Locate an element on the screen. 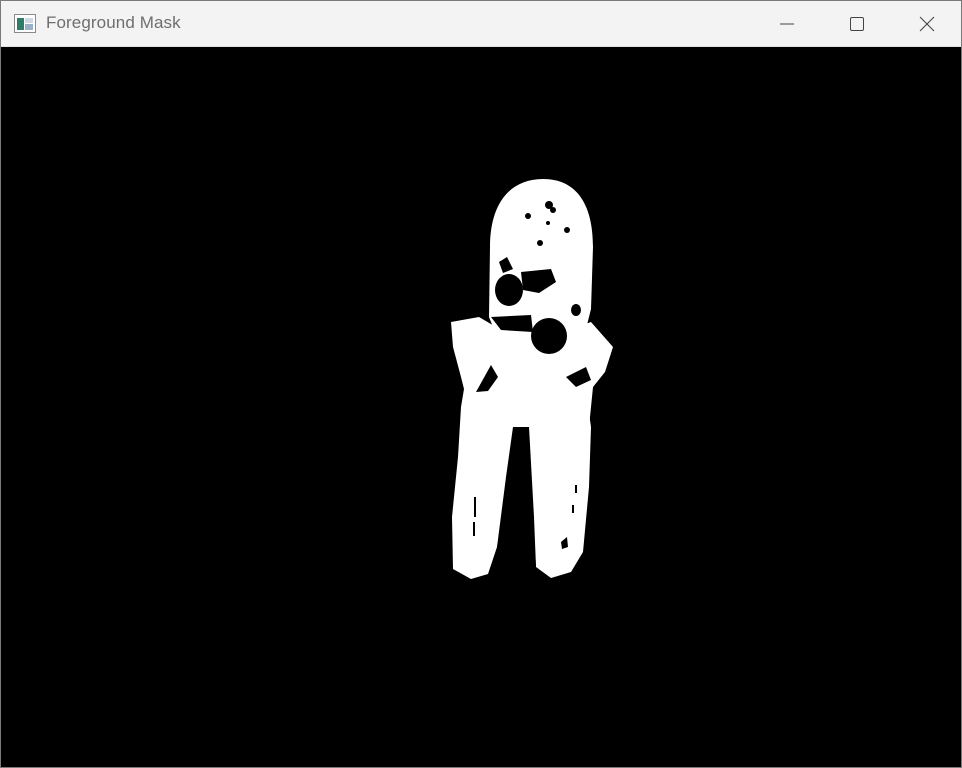 The image size is (962, 768). maximize-icon is located at coordinates (857, 24).